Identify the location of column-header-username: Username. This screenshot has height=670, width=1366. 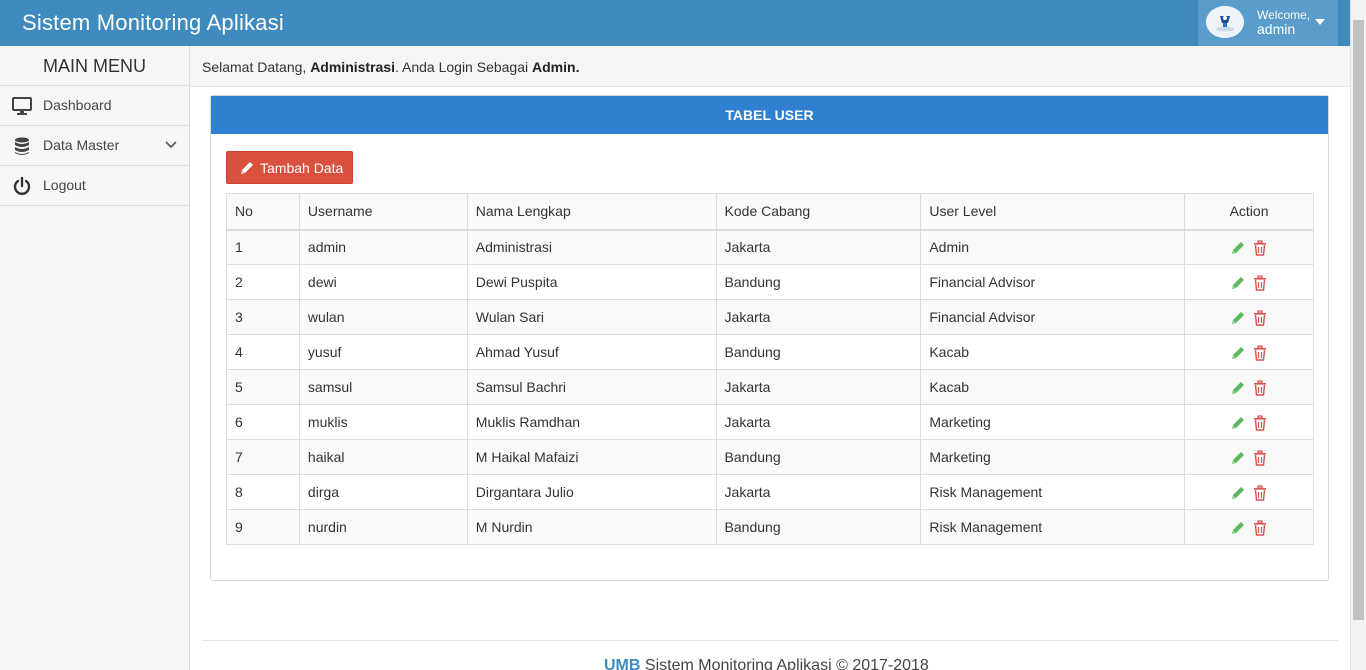
(383, 212).